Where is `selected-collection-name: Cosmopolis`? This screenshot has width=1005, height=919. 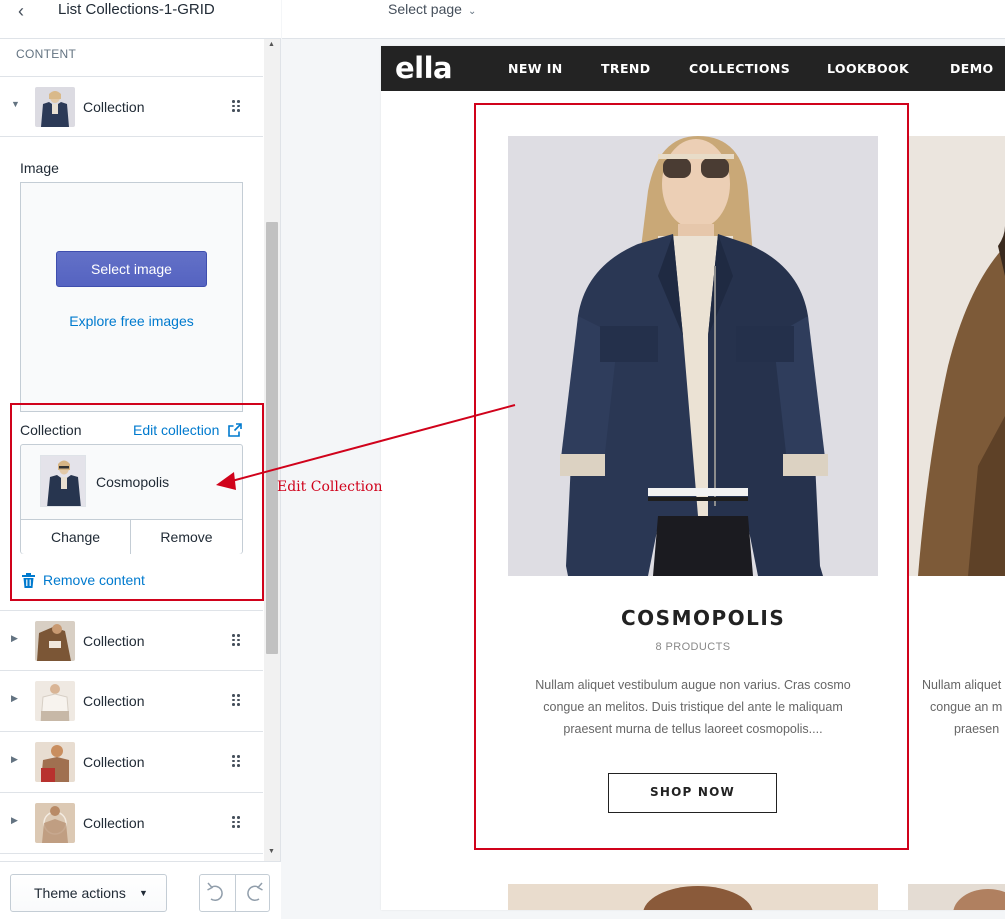
selected-collection-name: Cosmopolis is located at coordinates (133, 482).